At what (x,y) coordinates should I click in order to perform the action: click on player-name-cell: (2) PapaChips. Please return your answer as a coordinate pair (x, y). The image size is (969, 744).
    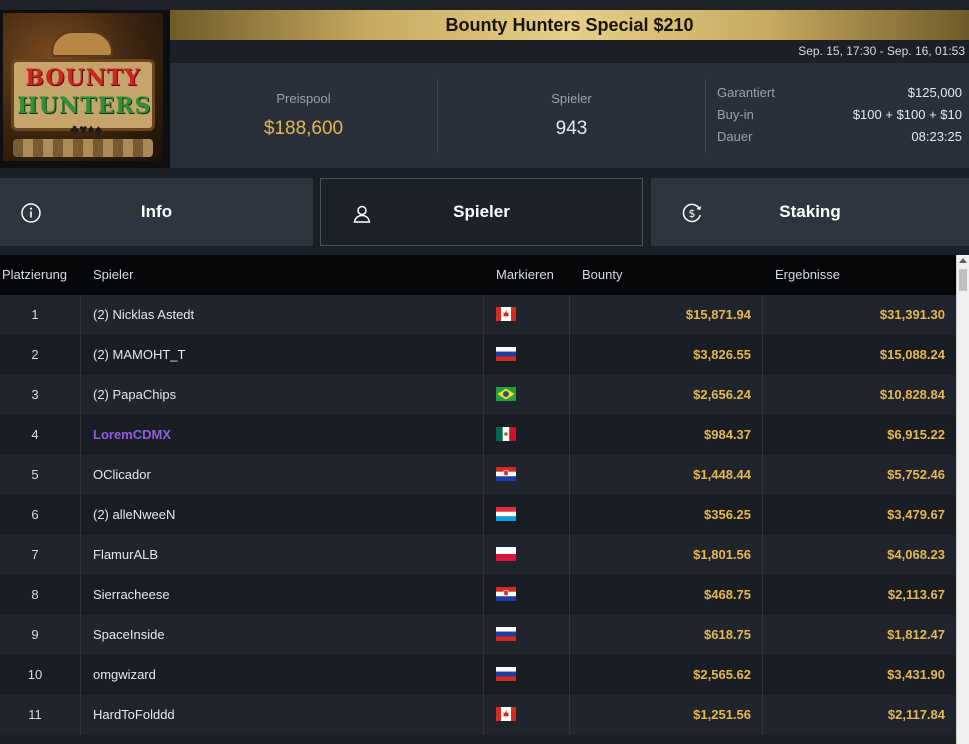
    Looking at the image, I should click on (283, 395).